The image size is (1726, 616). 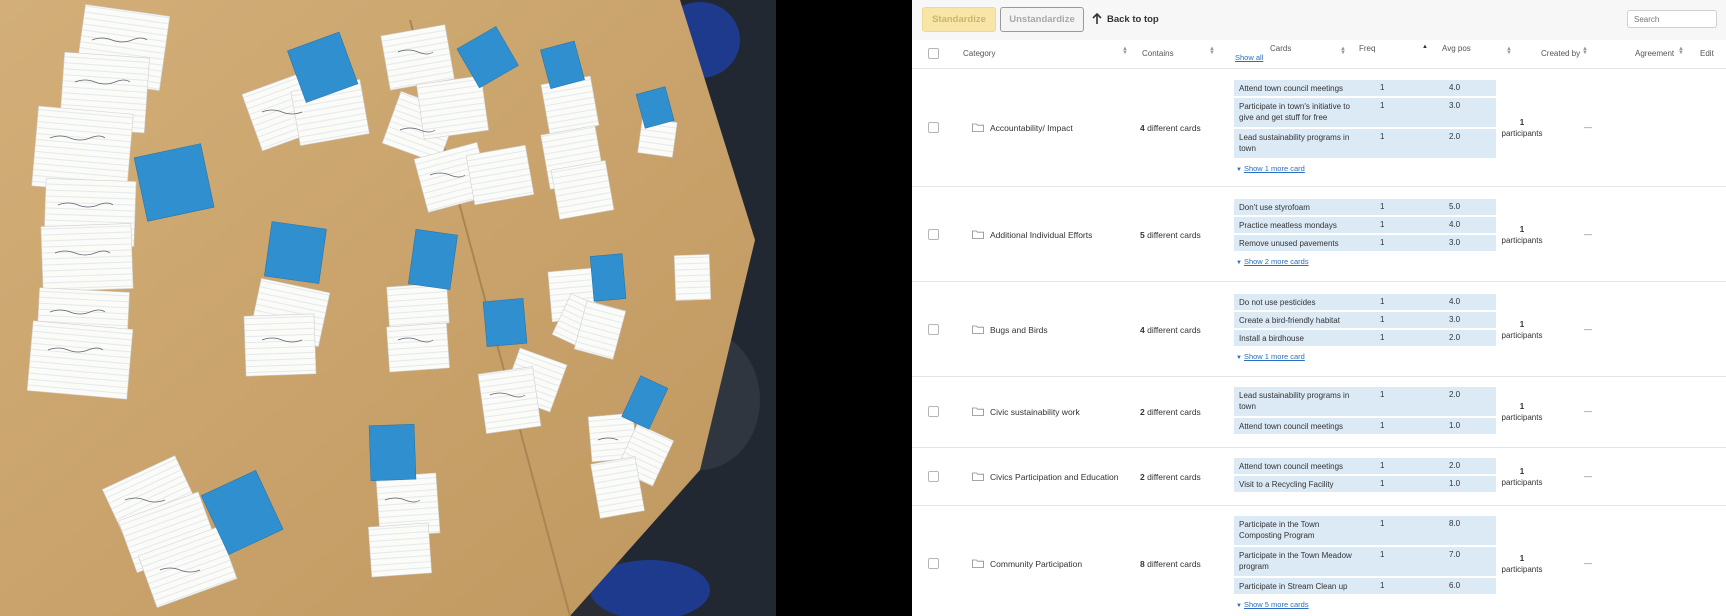 I want to click on standardize-button: Standardize, so click(x=959, y=19).